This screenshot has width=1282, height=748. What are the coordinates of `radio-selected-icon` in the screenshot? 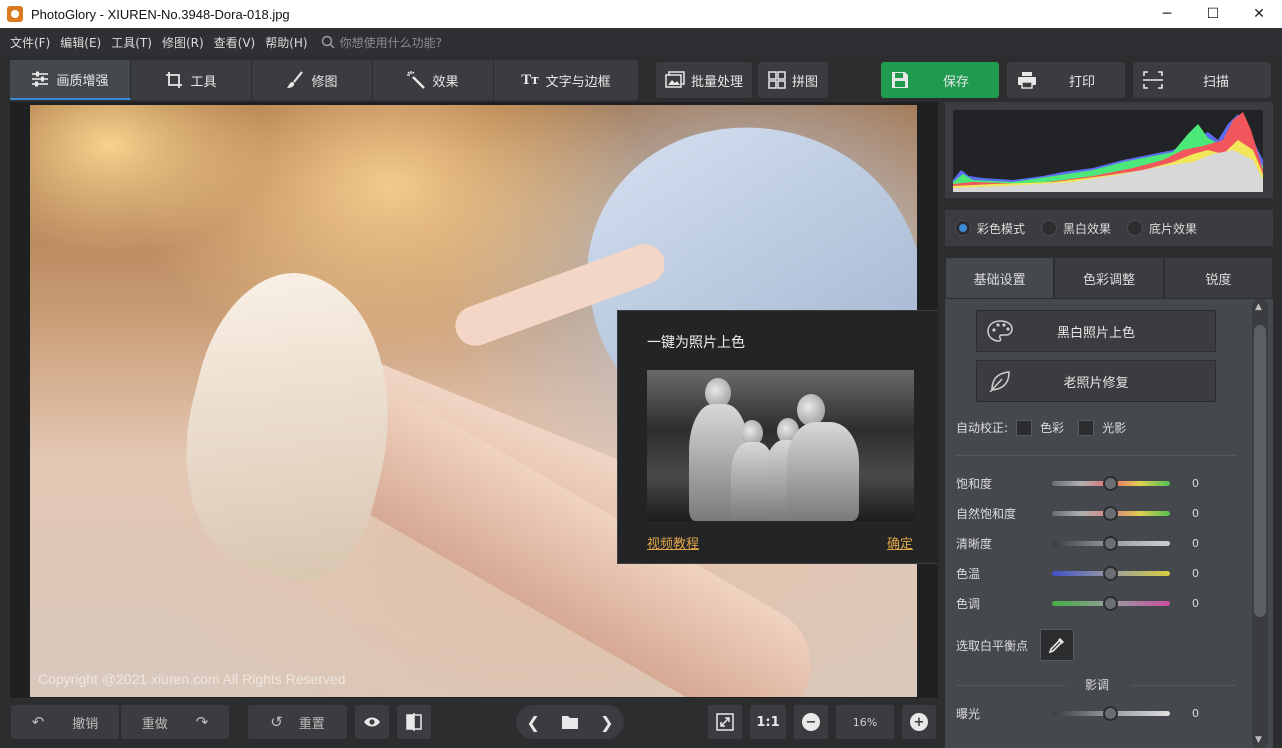 It's located at (963, 228).